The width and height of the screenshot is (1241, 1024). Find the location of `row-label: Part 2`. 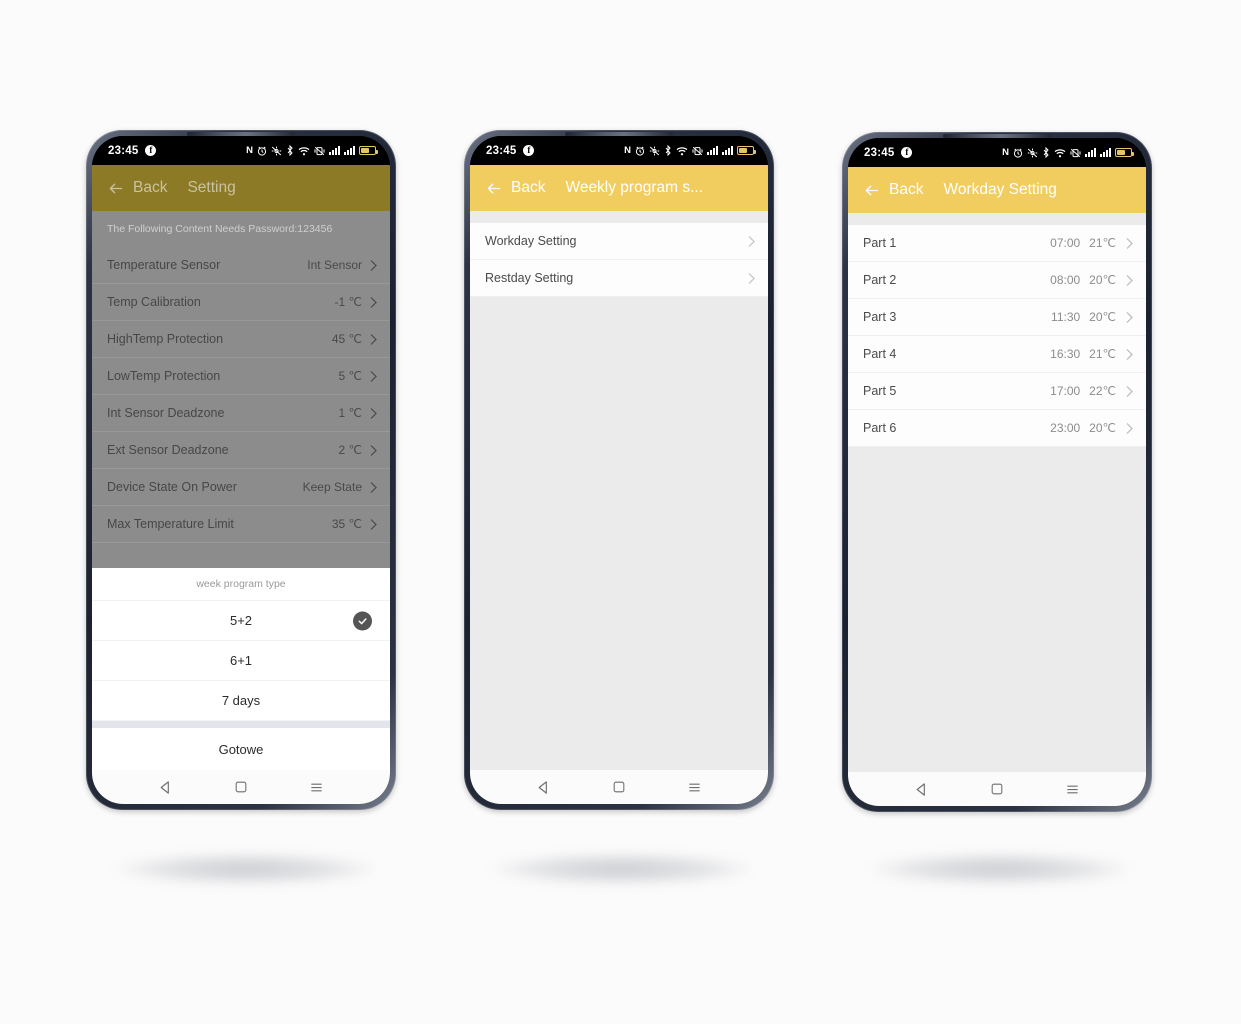

row-label: Part 2 is located at coordinates (880, 280).